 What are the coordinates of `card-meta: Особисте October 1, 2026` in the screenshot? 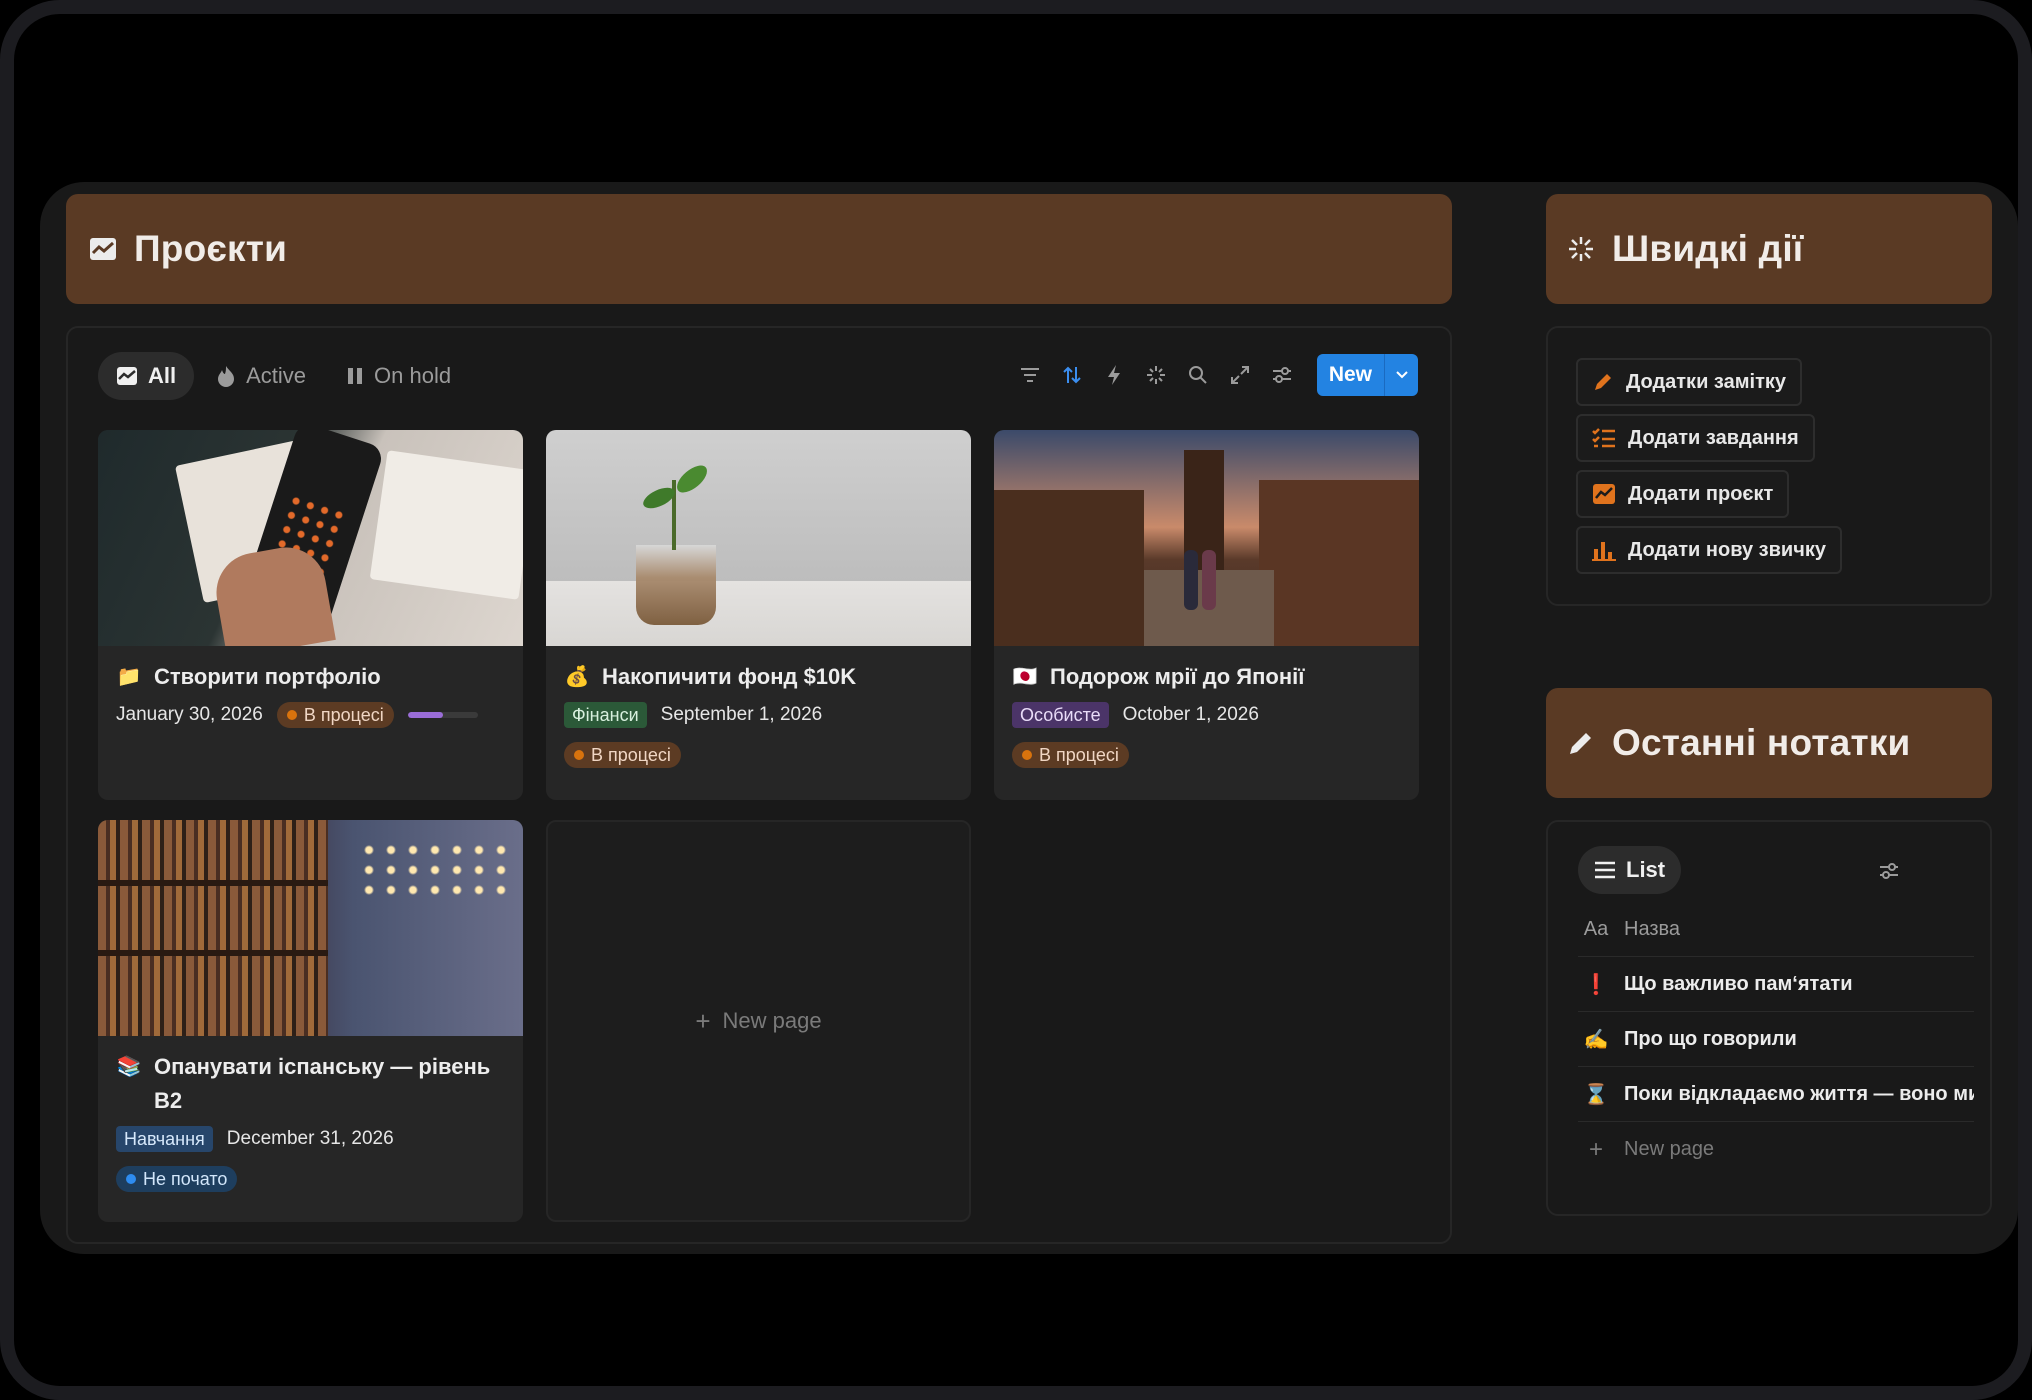 It's located at (1206, 711).